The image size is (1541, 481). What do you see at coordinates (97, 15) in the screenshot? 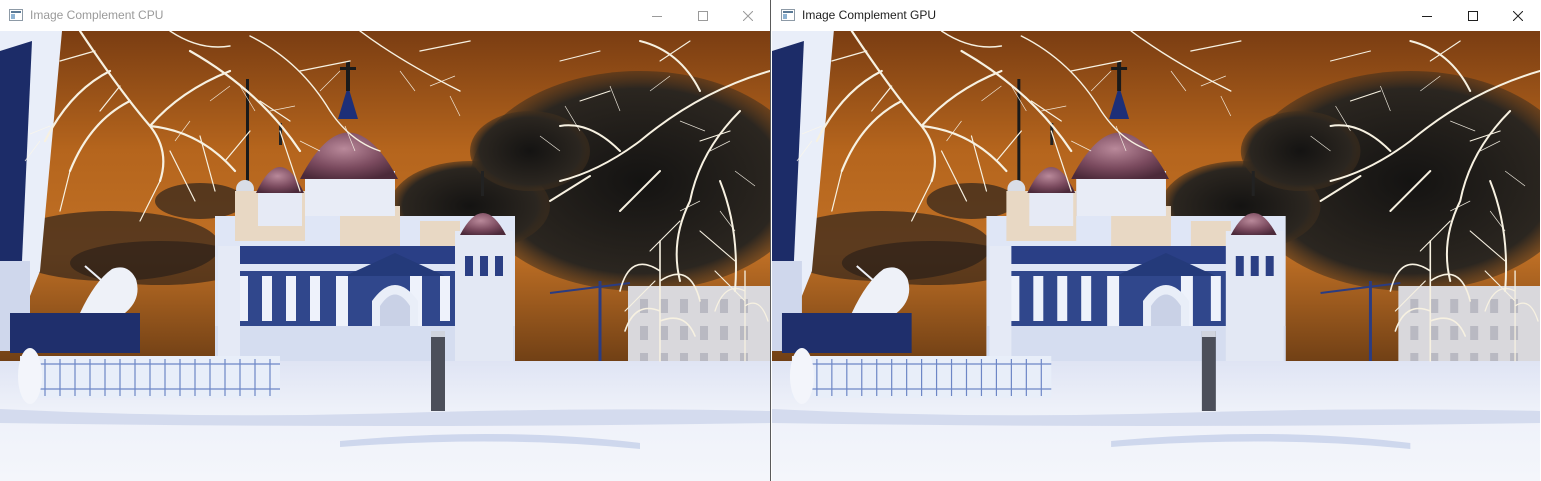
I see `window-title: Image Complement CPU` at bounding box center [97, 15].